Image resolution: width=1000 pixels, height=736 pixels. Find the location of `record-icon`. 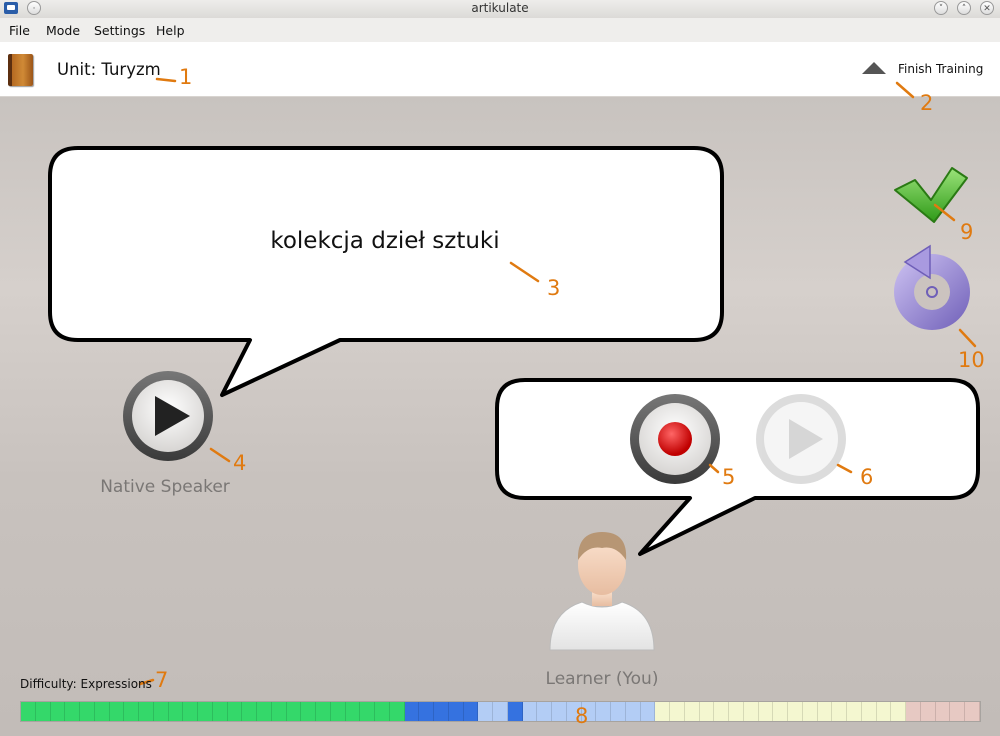

record-icon is located at coordinates (675, 439).